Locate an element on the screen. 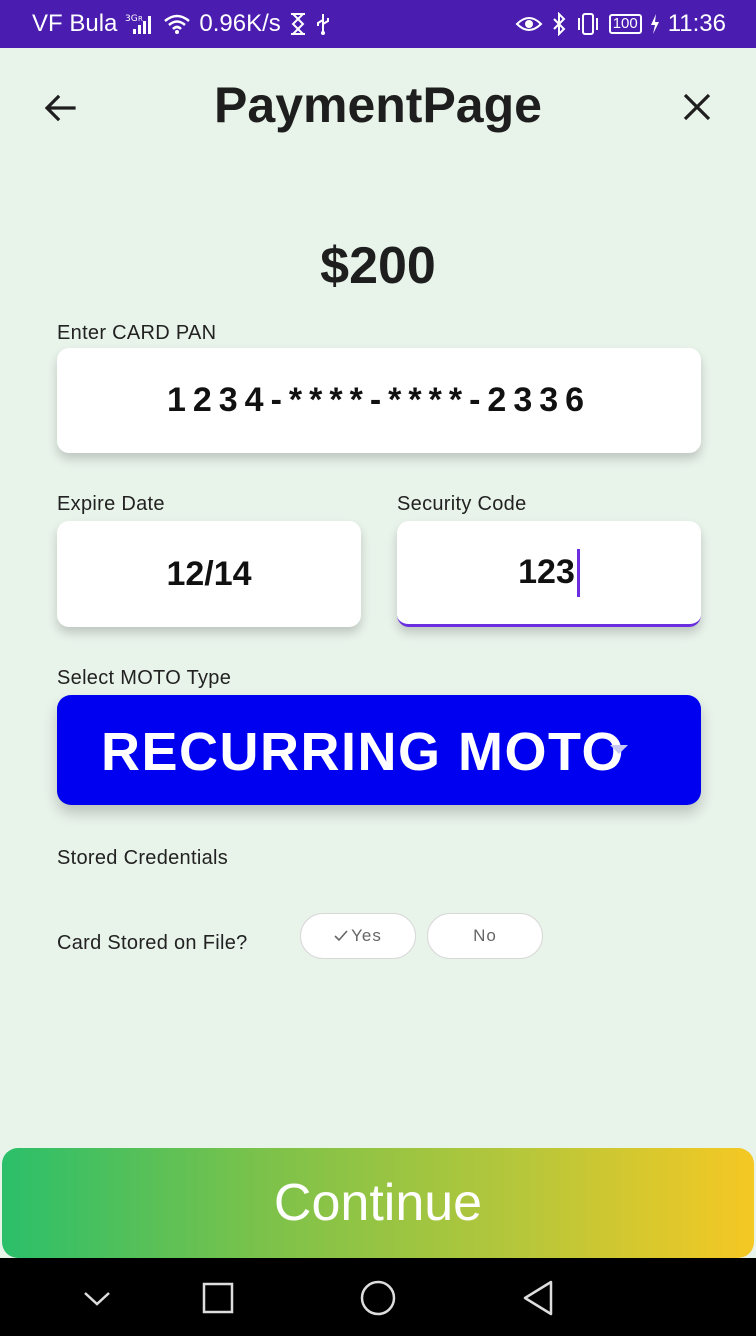 The image size is (756, 1336). bluetooth-icon is located at coordinates (559, 24).